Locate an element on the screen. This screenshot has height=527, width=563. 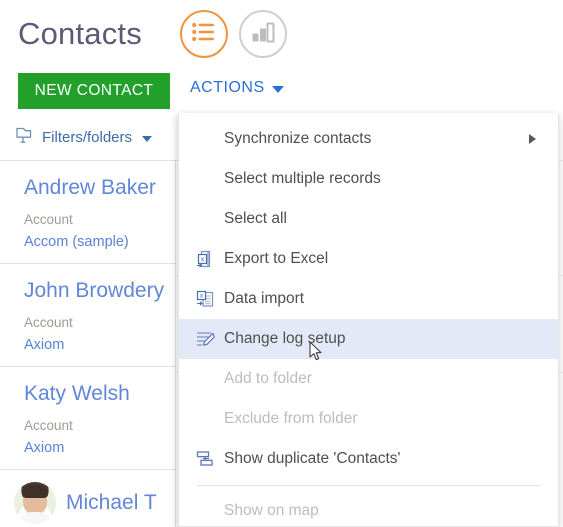
data-import-icon: x is located at coordinates (209, 299).